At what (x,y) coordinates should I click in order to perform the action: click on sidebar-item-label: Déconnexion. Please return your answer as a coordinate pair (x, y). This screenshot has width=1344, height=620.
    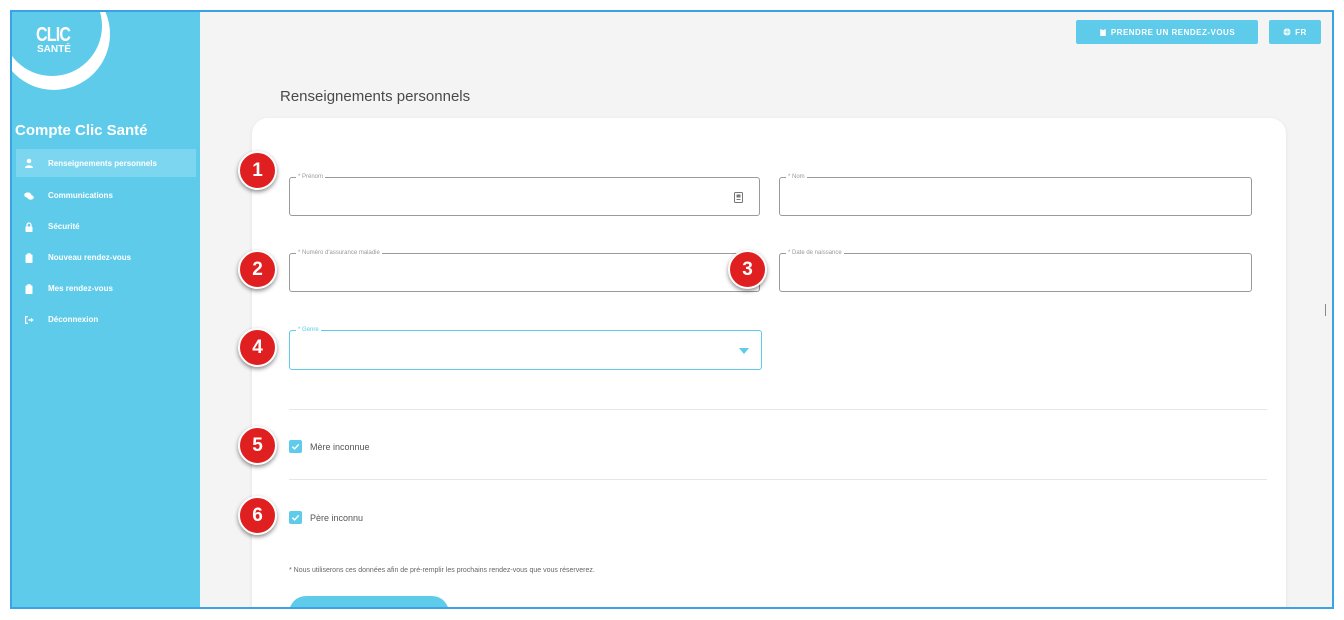
    Looking at the image, I should click on (73, 319).